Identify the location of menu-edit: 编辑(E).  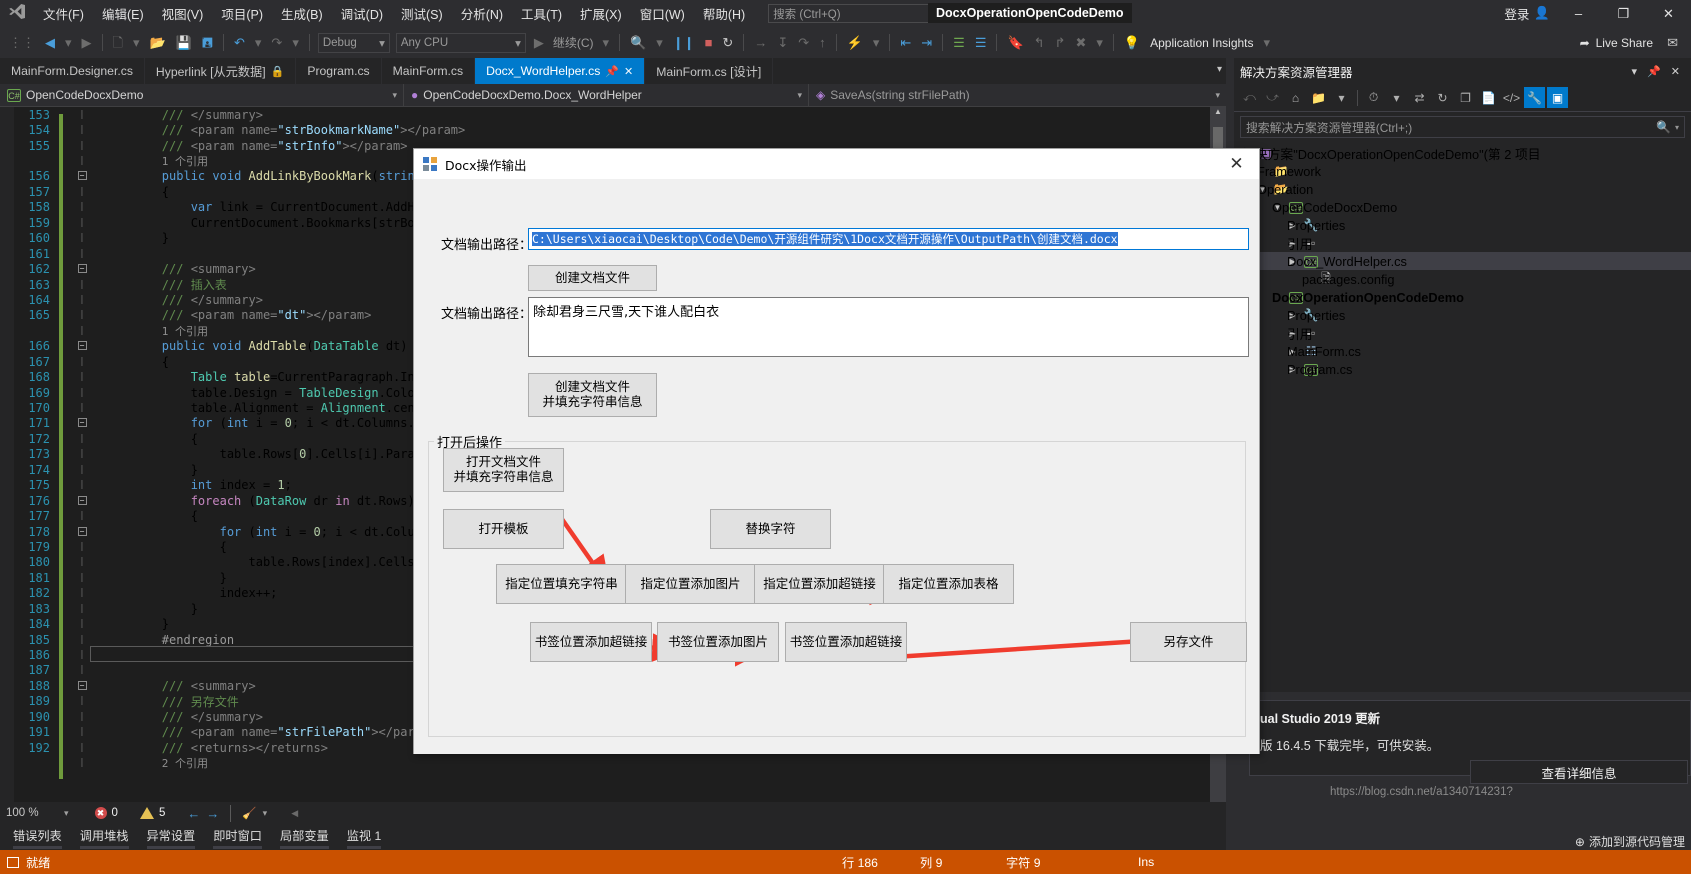
(123, 13).